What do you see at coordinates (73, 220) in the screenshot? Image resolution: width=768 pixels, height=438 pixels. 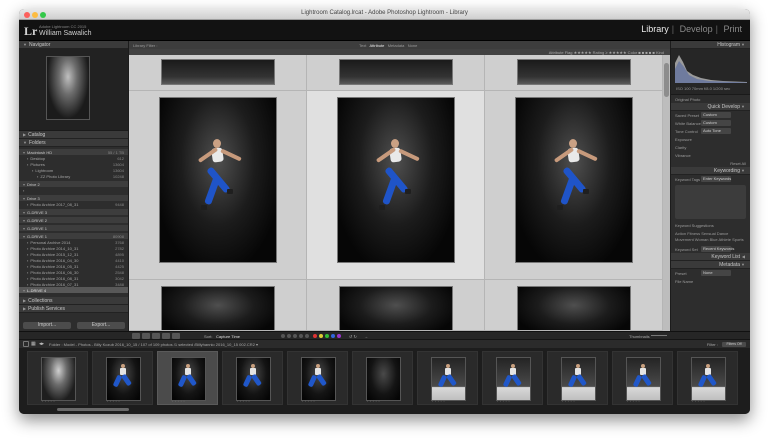 I see `folder-row: ▾ G-DRIVE 2` at bounding box center [73, 220].